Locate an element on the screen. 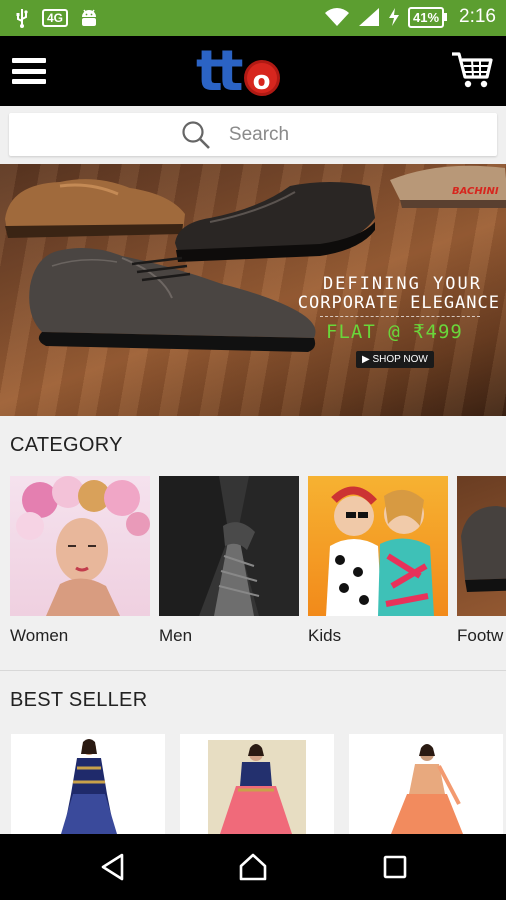  search-area: Search is located at coordinates (253, 135).